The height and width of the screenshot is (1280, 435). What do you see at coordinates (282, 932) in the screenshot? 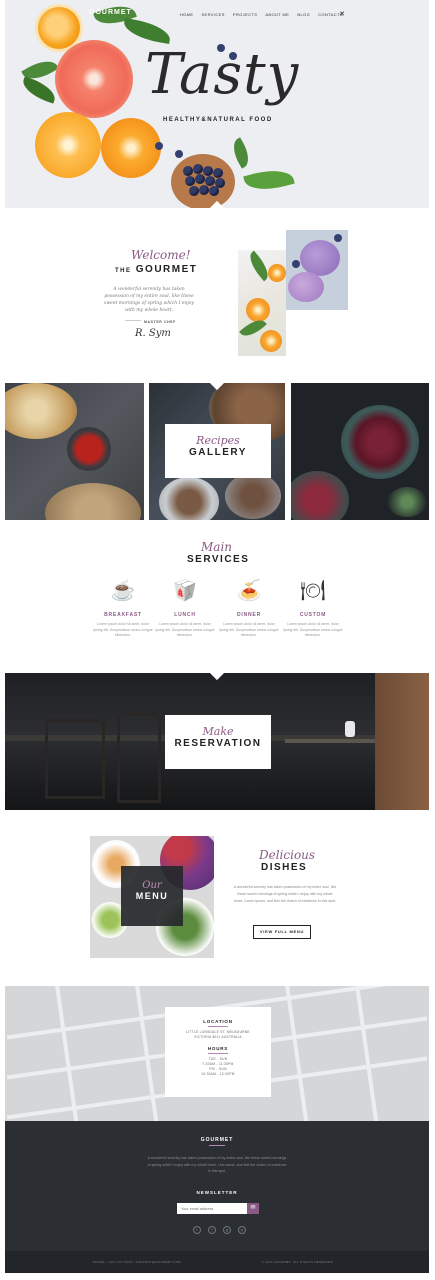
I see `view-full-menu-button: VIEW FULL MENU` at bounding box center [282, 932].